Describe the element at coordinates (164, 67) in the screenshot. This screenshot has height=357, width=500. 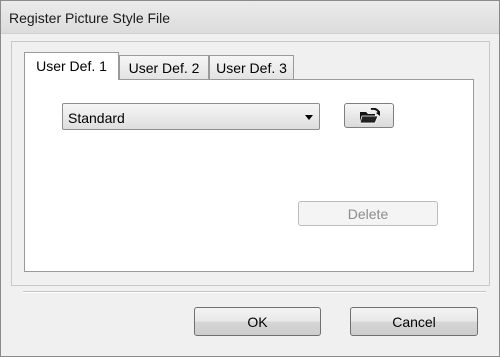
I see `tab-user-def-2: User Def. 2` at that location.